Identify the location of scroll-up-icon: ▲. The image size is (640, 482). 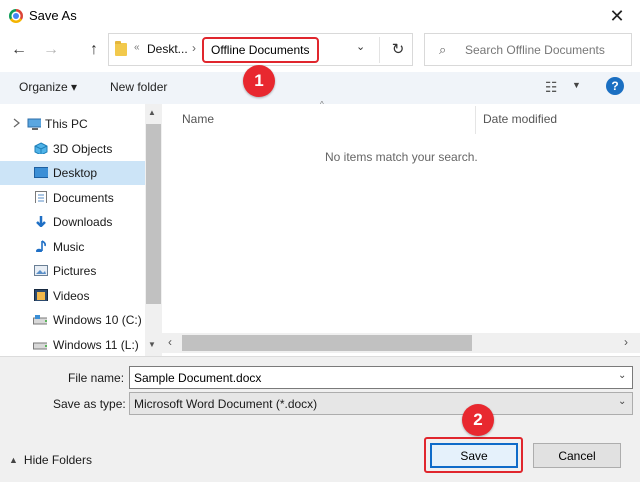
(152, 112).